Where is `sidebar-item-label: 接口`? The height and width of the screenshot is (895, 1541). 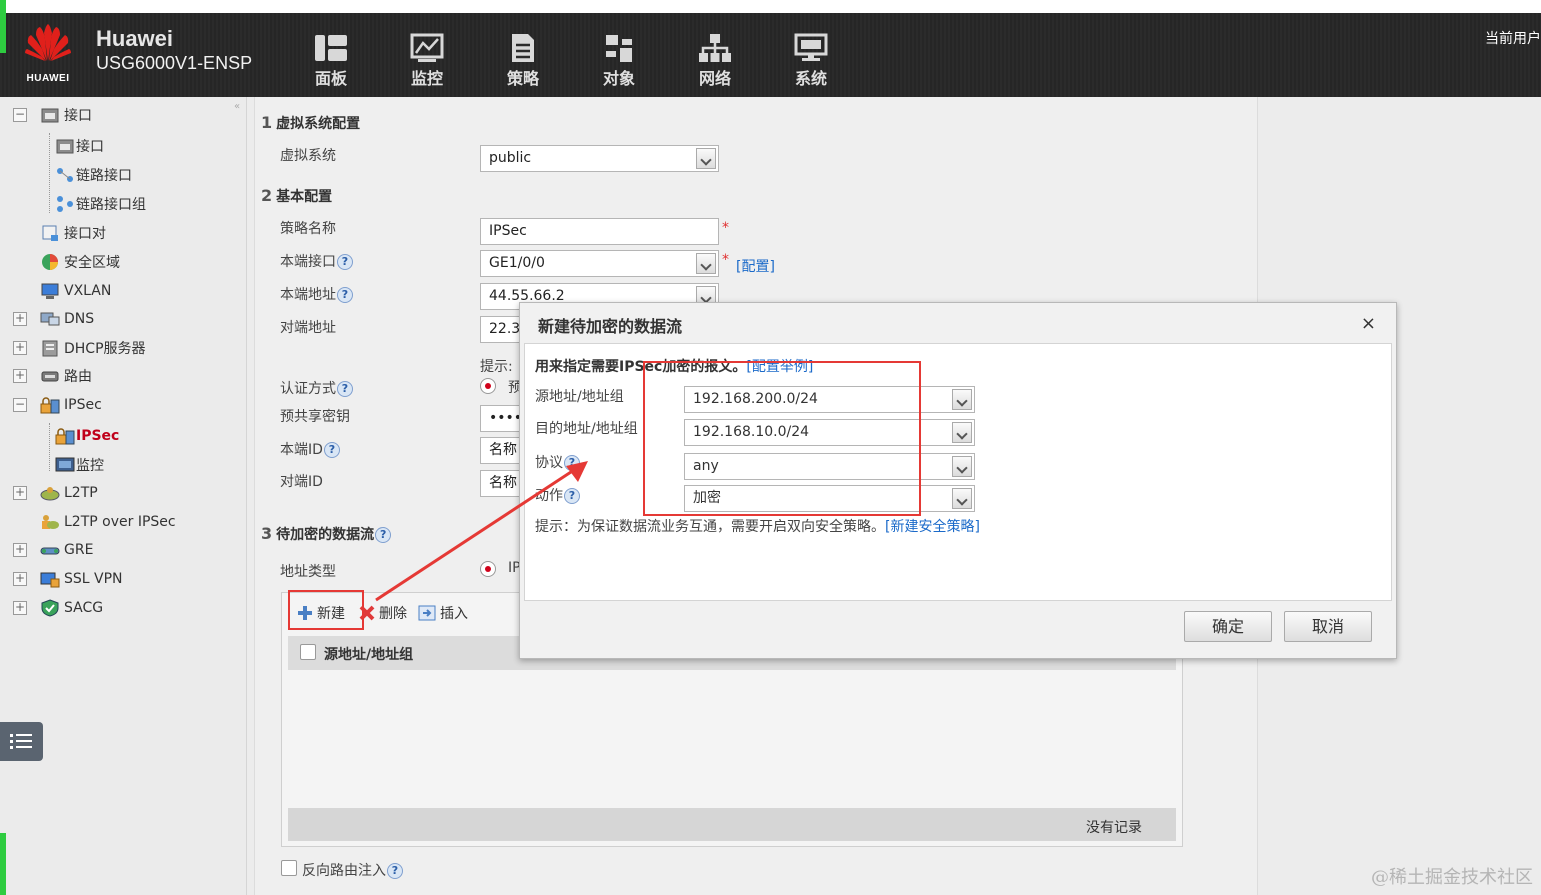 sidebar-item-label: 接口 is located at coordinates (90, 147).